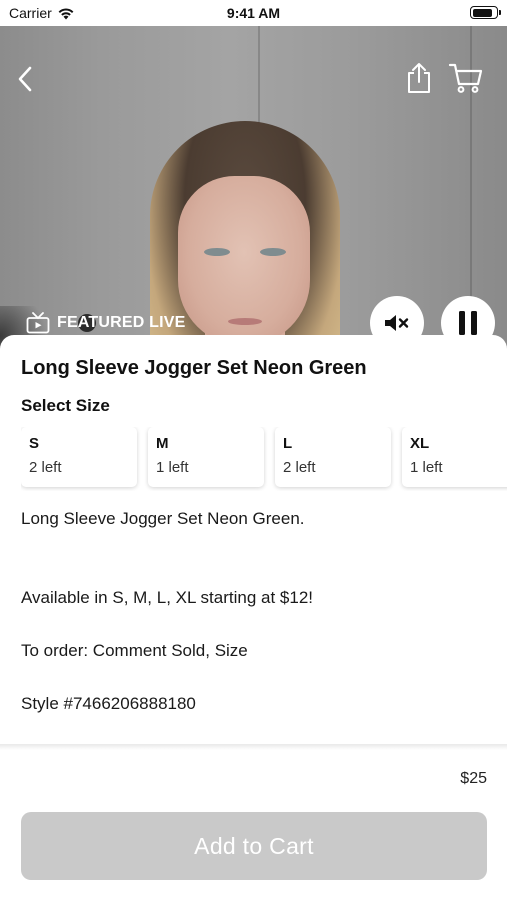  Describe the element at coordinates (38, 323) in the screenshot. I see `tv-icon` at that location.